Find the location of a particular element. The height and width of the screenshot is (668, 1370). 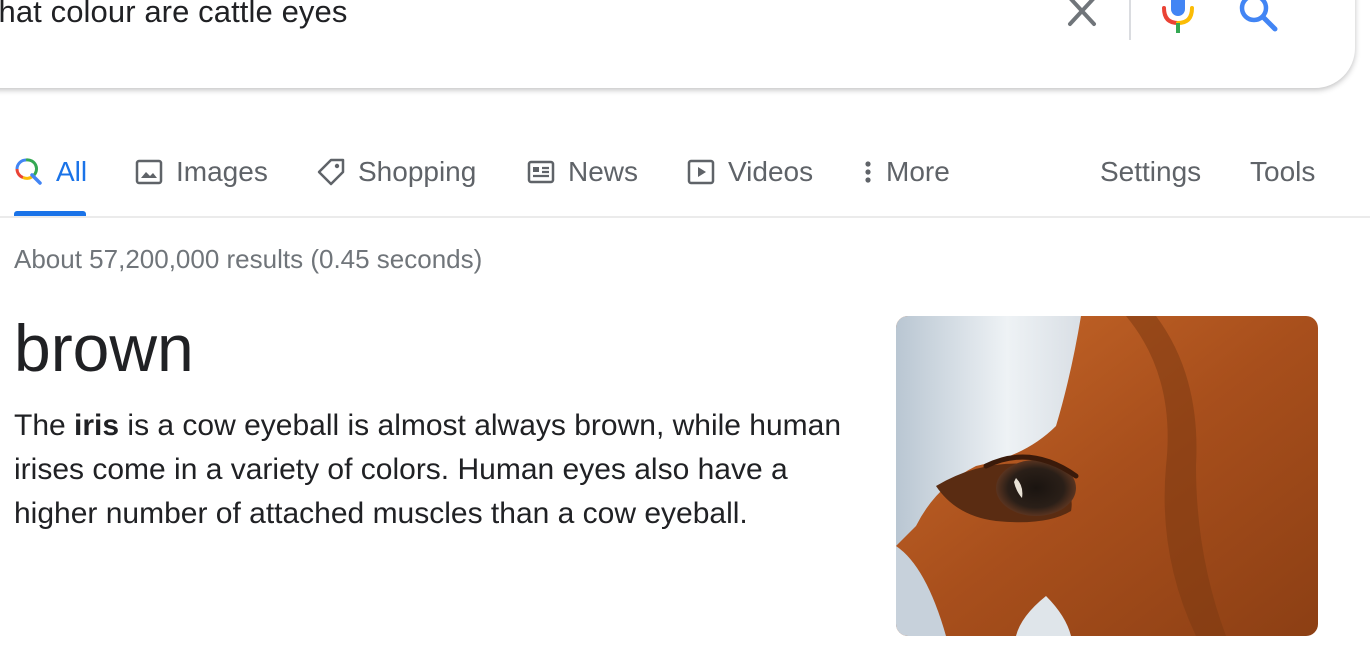

featured-answer: brown is located at coordinates (104, 348).